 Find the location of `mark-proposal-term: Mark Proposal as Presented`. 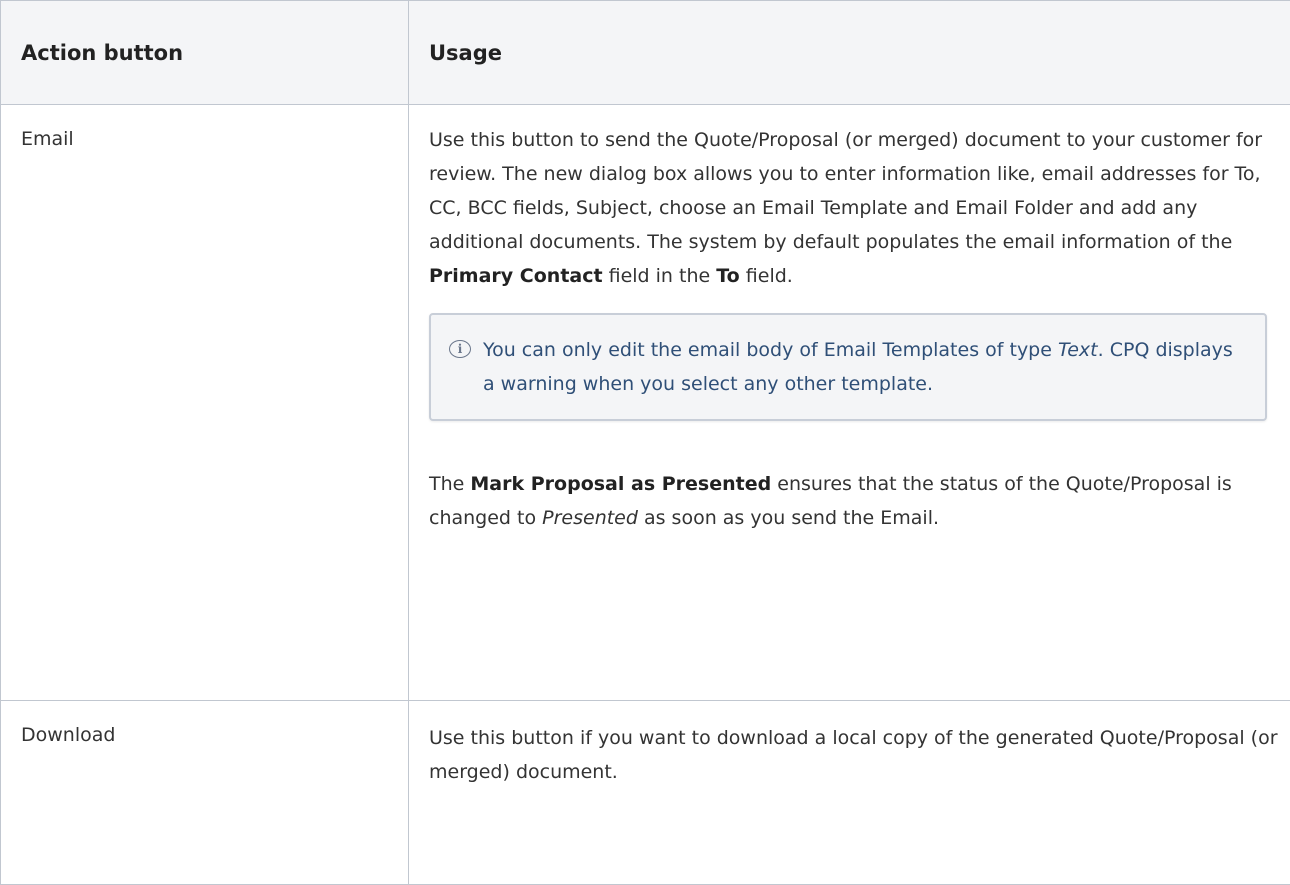

mark-proposal-term: Mark Proposal as Presented is located at coordinates (620, 484).